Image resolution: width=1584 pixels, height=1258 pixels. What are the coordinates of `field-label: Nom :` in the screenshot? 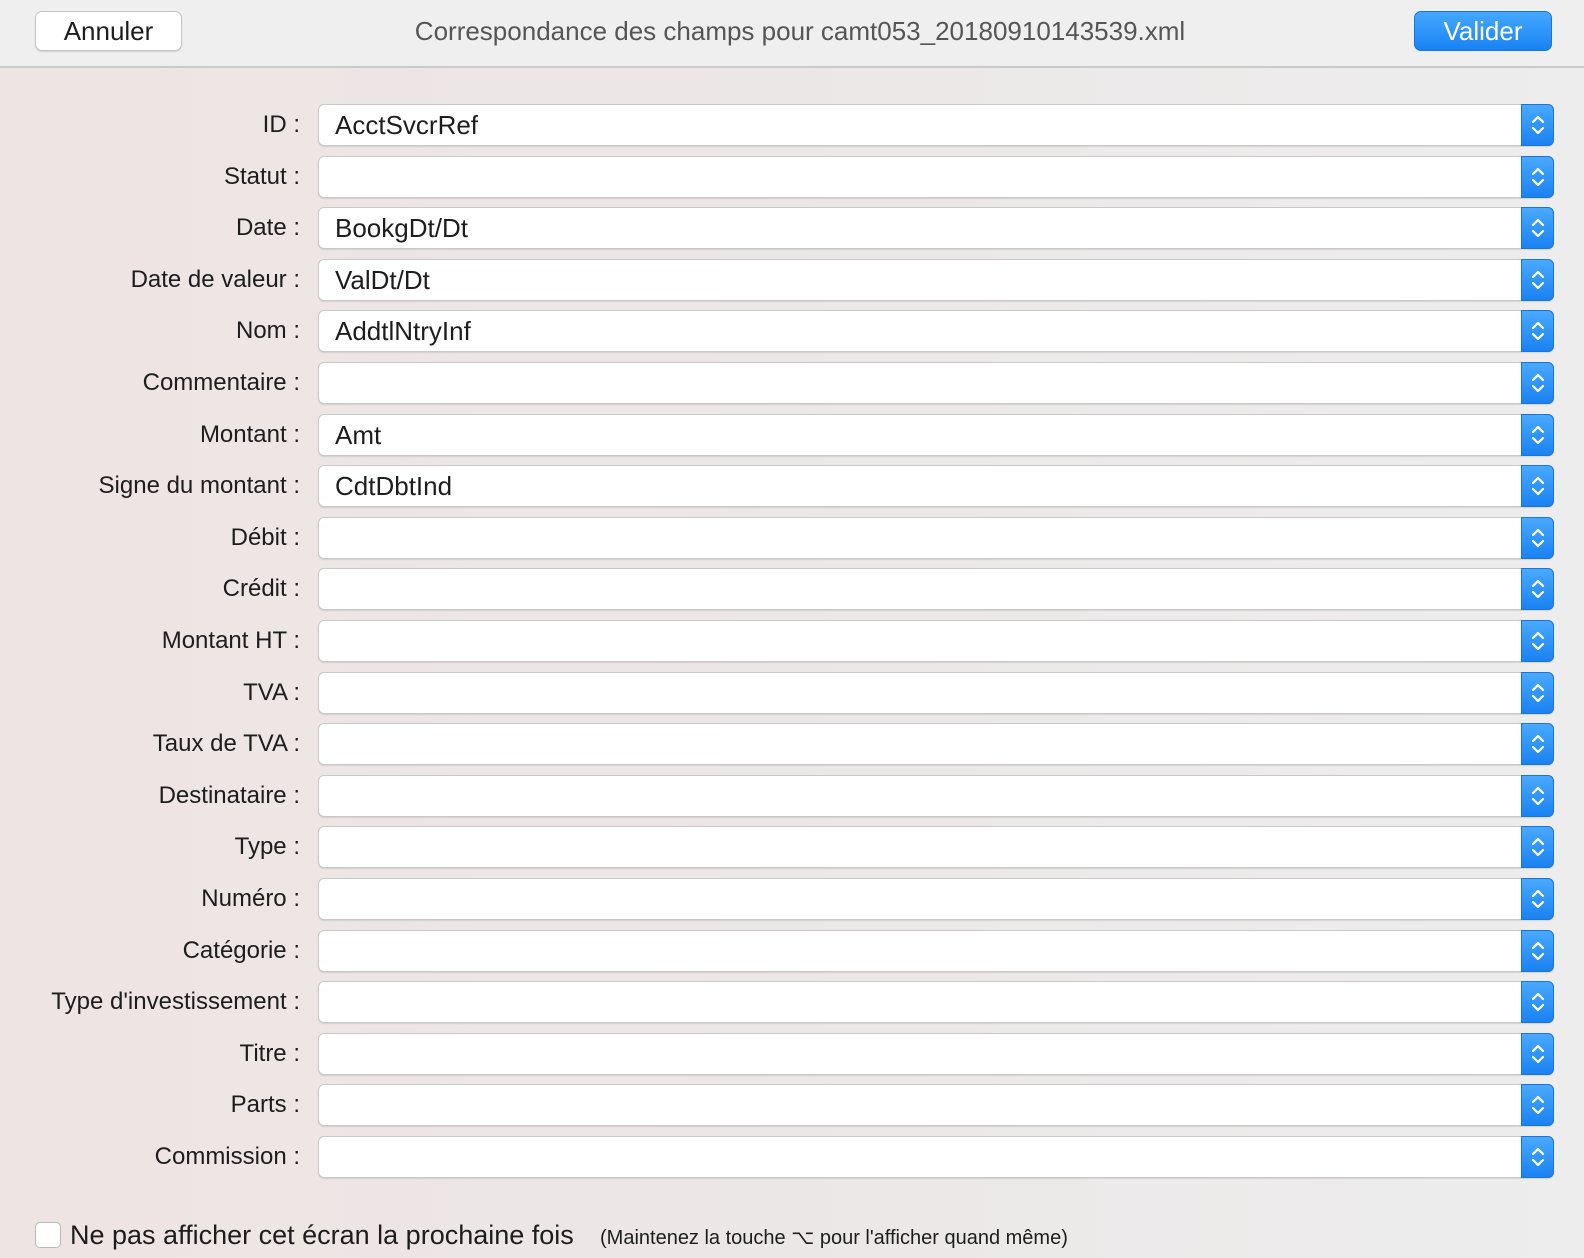 It's located at (267, 330).